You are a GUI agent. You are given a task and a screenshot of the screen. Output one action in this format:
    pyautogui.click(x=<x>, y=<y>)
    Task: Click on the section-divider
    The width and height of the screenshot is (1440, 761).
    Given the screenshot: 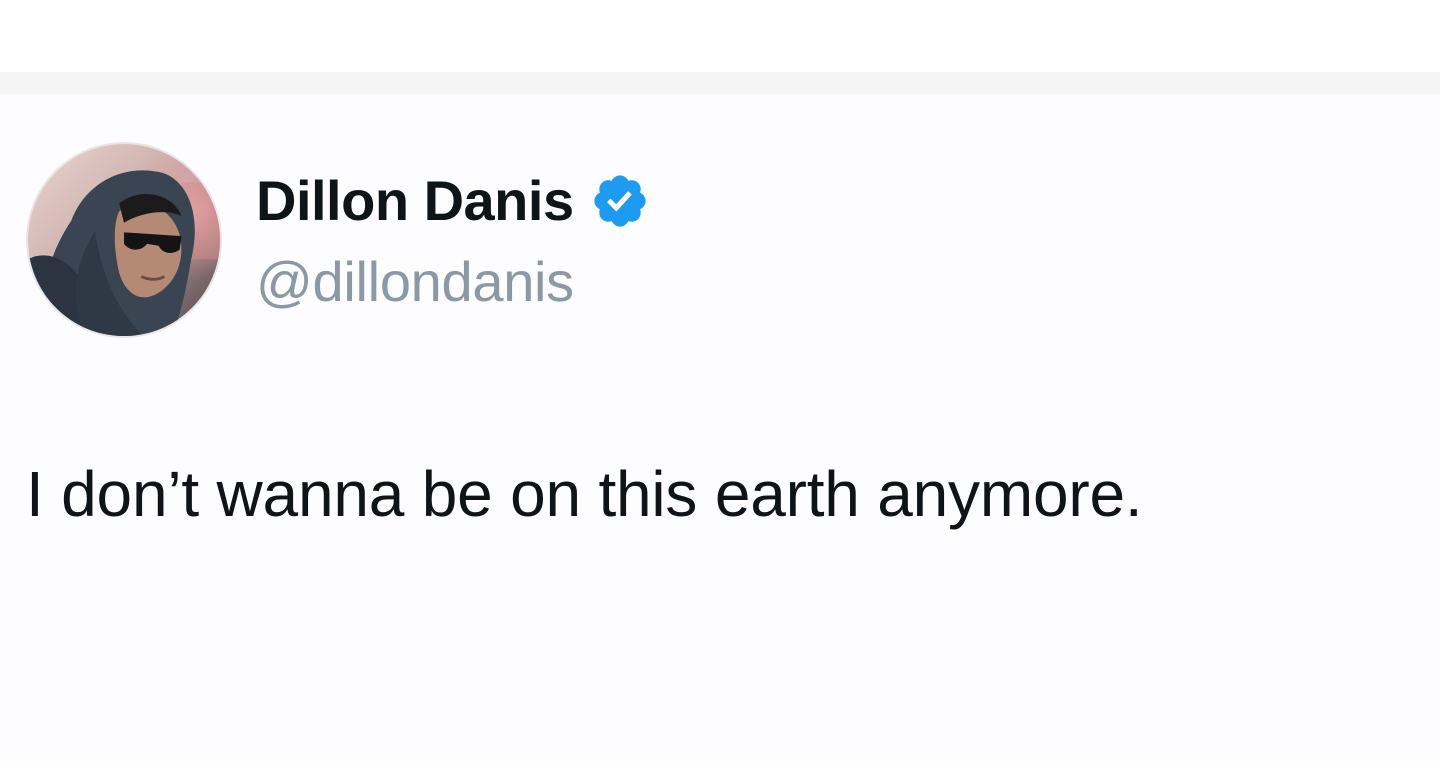 What is the action you would take?
    pyautogui.click(x=720, y=83)
    